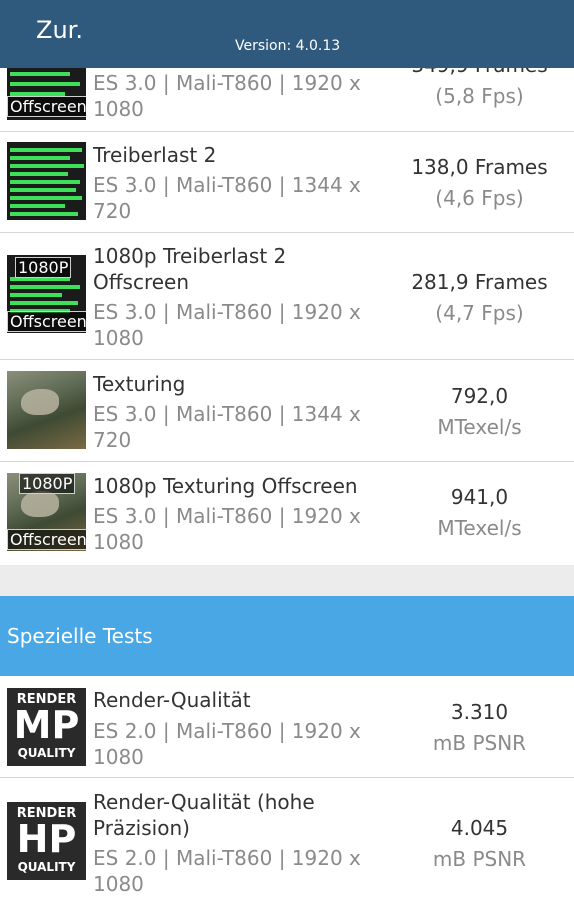 The width and height of the screenshot is (574, 900). What do you see at coordinates (287, 580) in the screenshot?
I see `section-spacer` at bounding box center [287, 580].